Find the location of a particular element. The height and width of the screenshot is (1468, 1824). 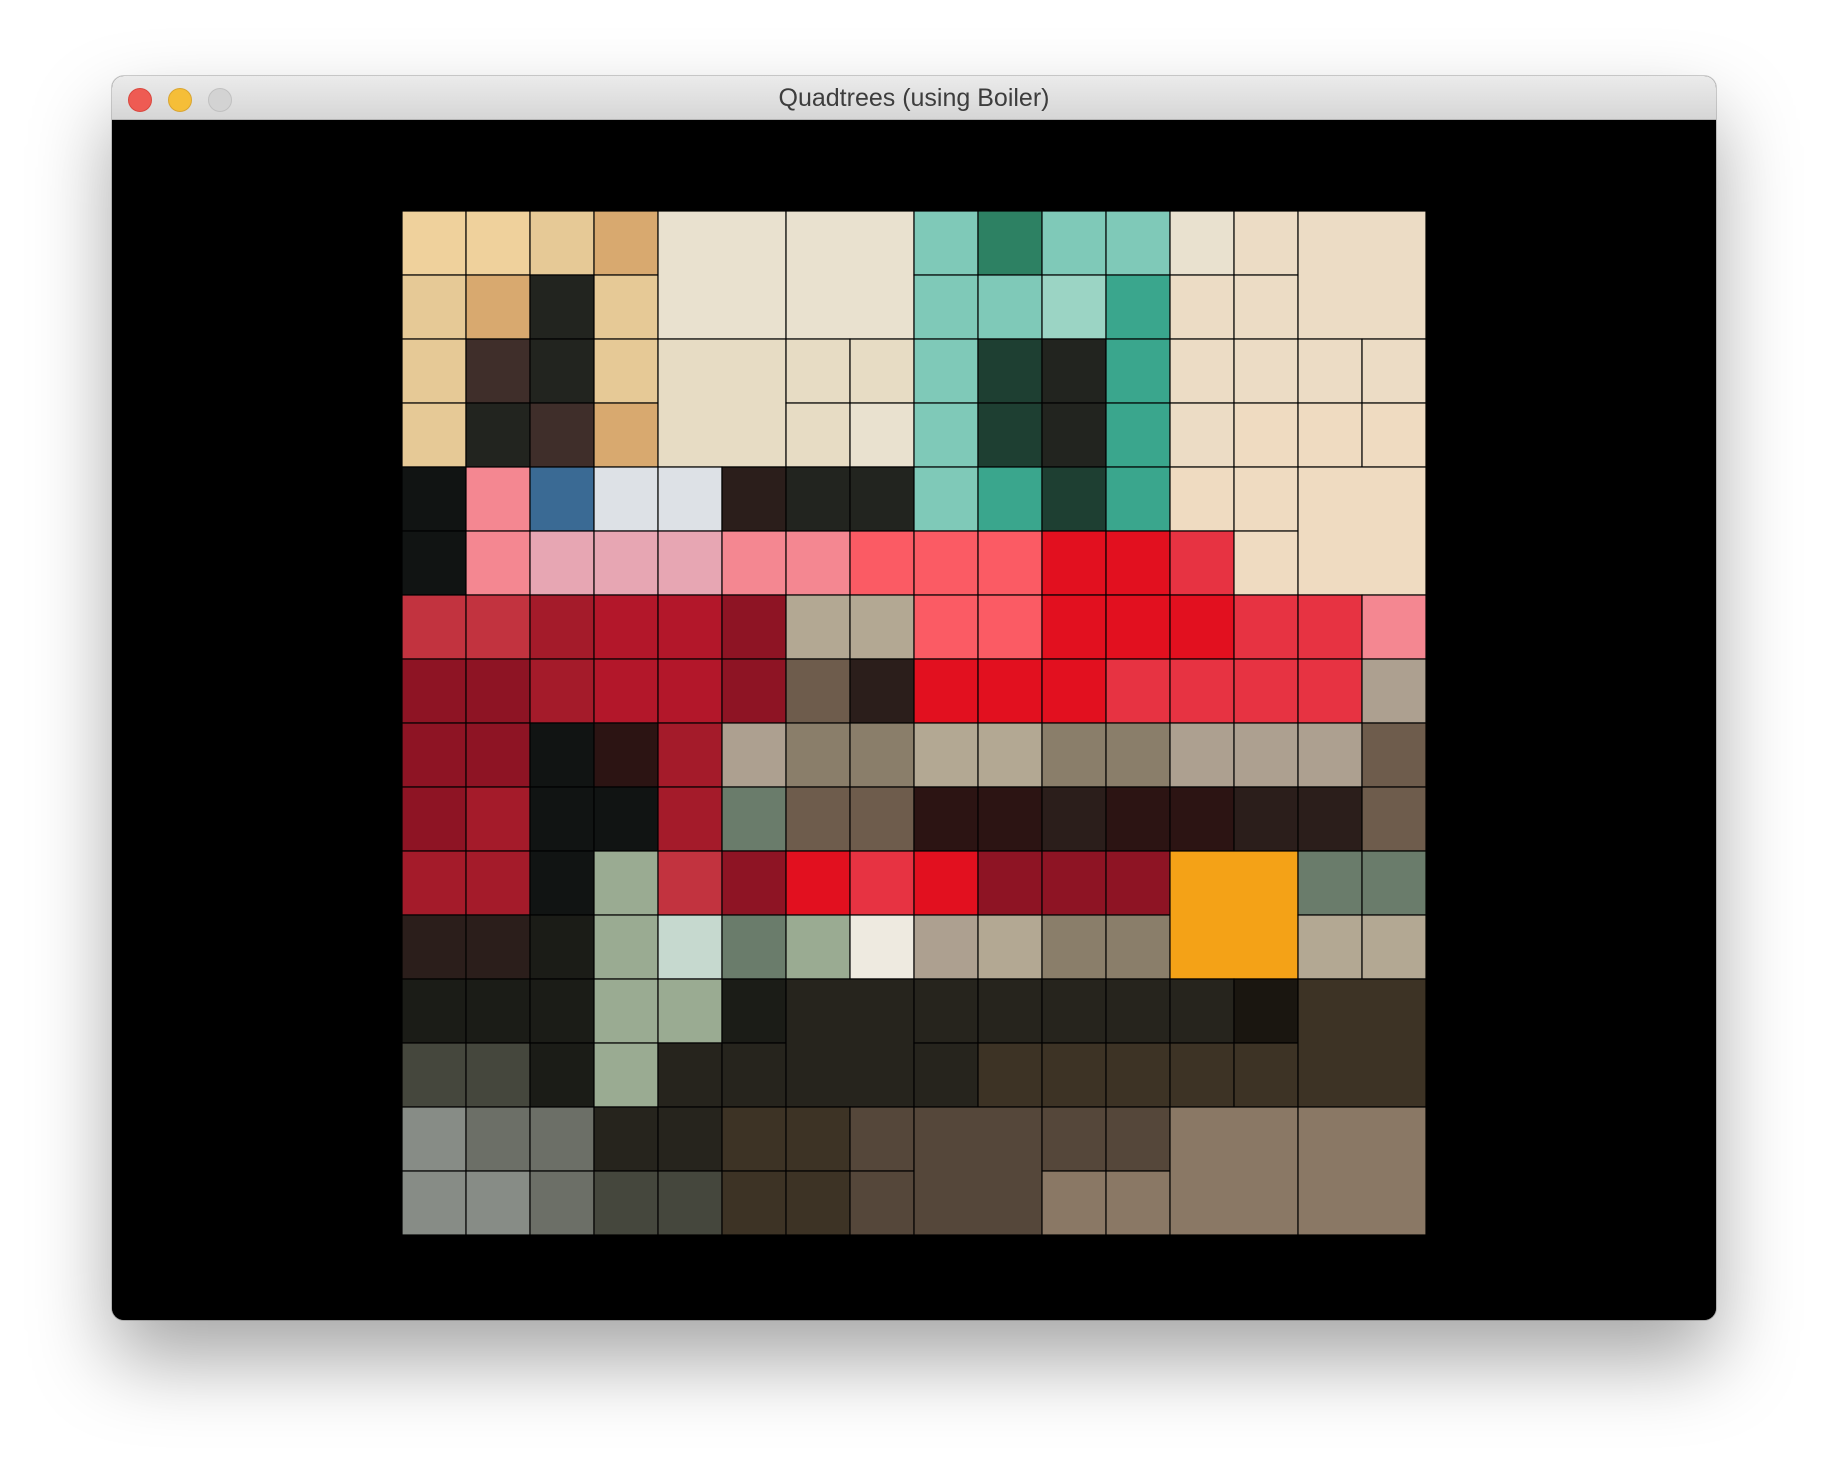

title-bar: Quadtrees (using Boiler) is located at coordinates (914, 98).